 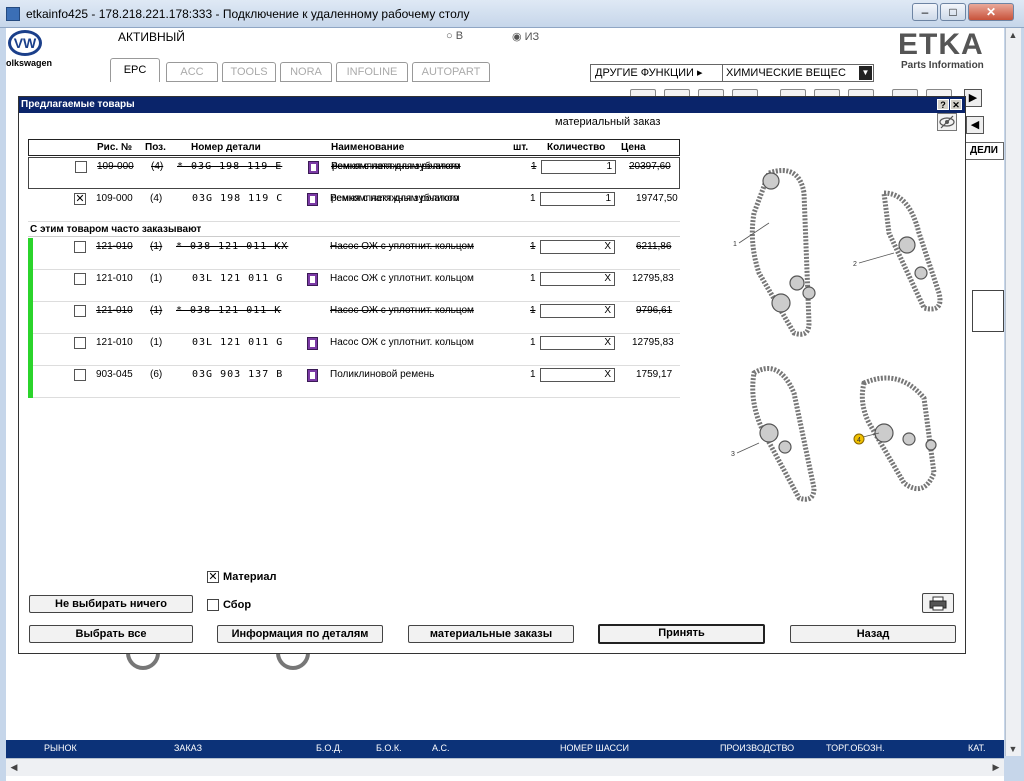 I want to click on rdp-icon, so click(x=13, y=14).